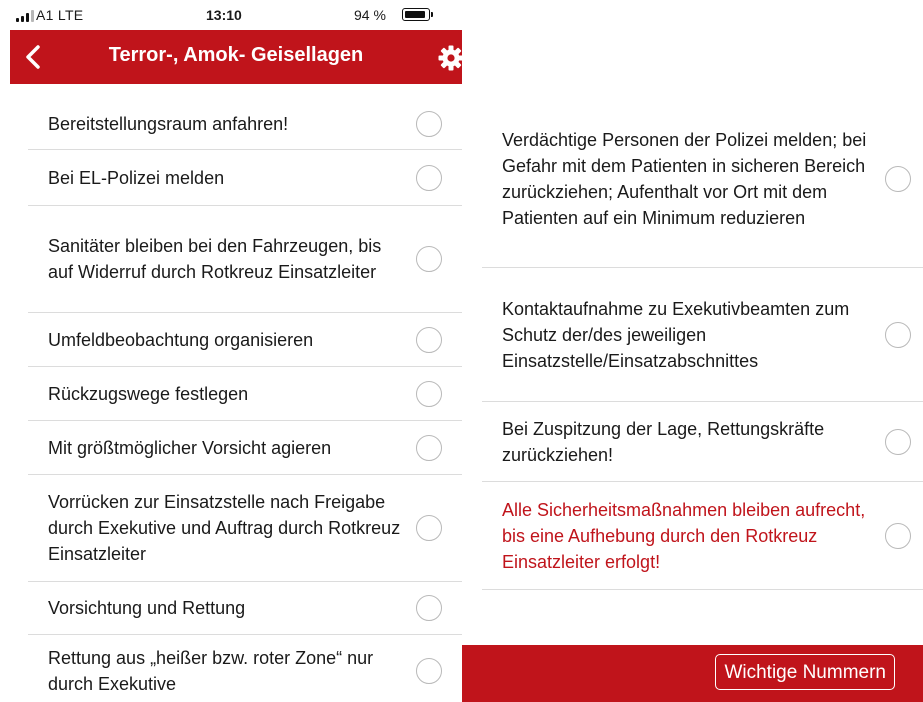 The height and width of the screenshot is (702, 923). Describe the element at coordinates (25, 16) in the screenshot. I see `signal-strength-icon` at that location.